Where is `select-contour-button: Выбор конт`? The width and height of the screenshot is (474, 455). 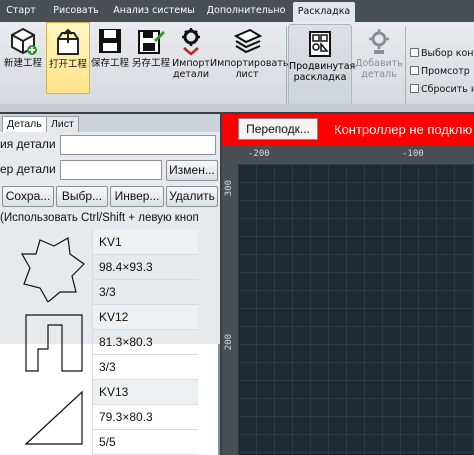
select-contour-button: Выбор конт is located at coordinates (442, 54).